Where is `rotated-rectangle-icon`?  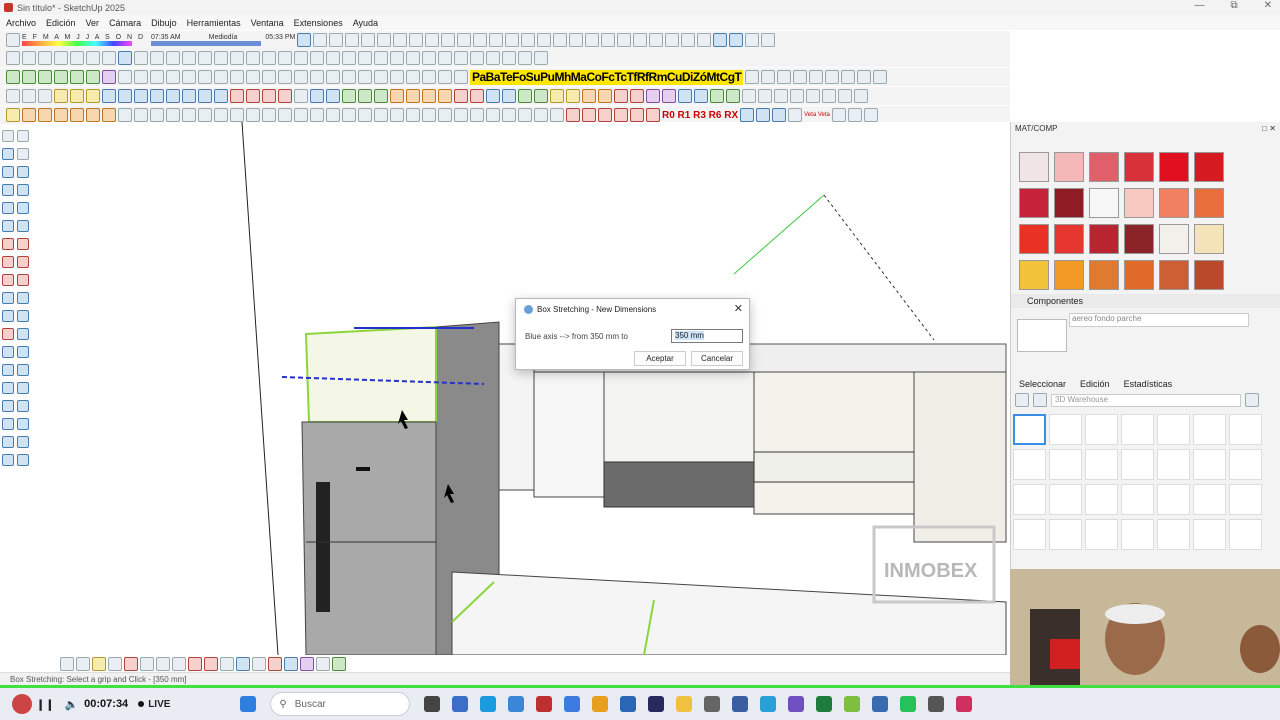
rotated-rectangle-icon is located at coordinates (23, 190).